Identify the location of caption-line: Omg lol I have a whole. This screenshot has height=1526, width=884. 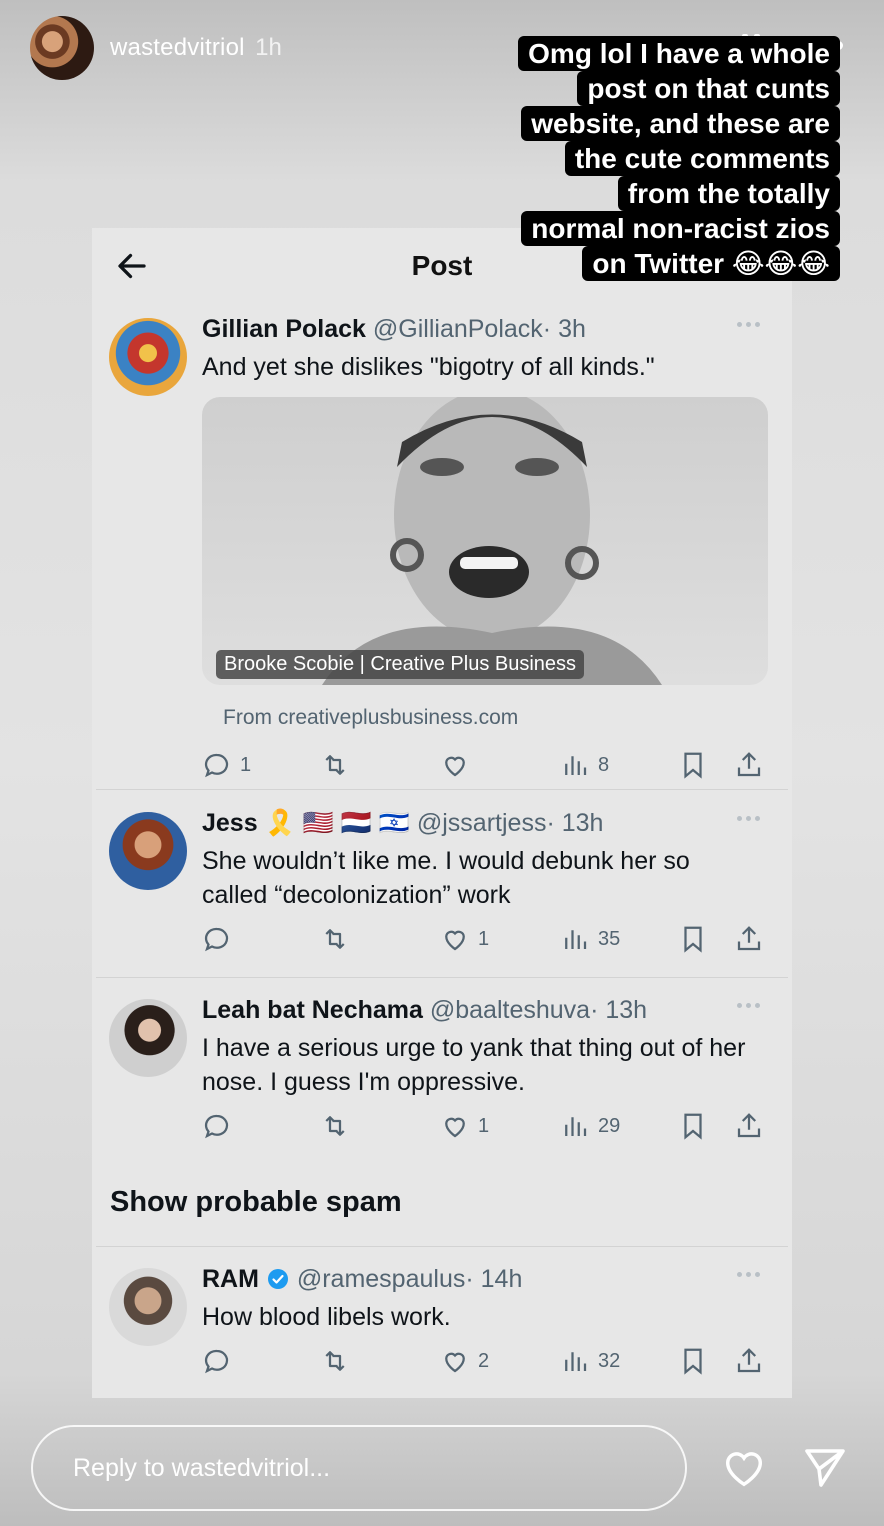
(679, 53).